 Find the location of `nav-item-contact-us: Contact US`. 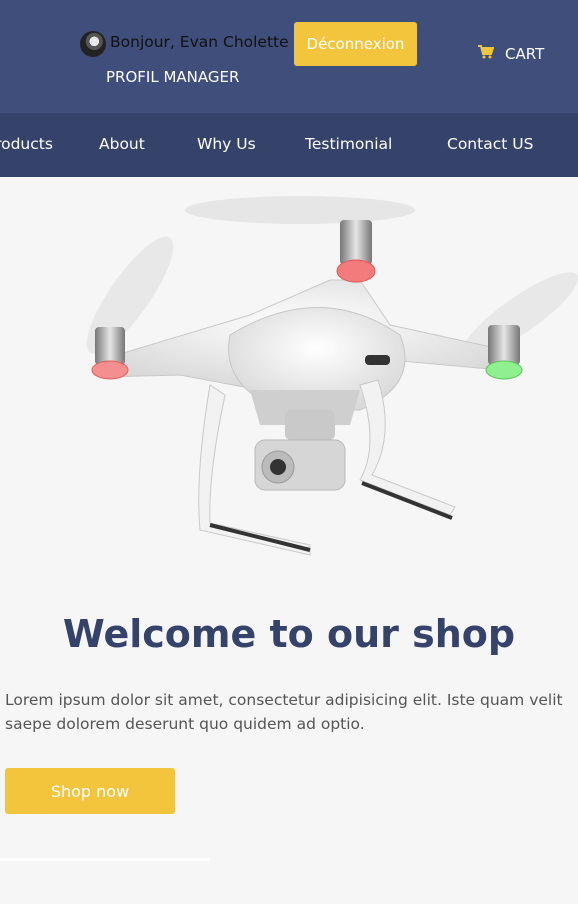

nav-item-contact-us: Contact US is located at coordinates (490, 144).